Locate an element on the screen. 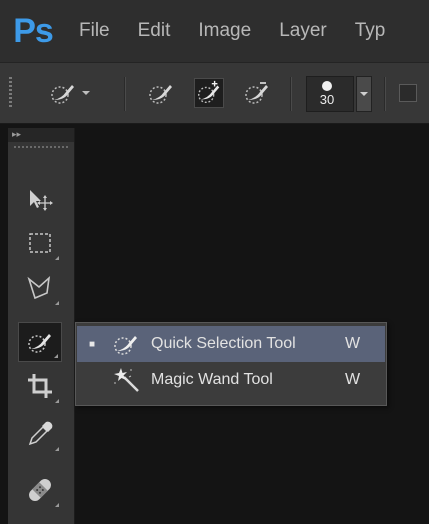  magic-wand-icon is located at coordinates (126, 380).